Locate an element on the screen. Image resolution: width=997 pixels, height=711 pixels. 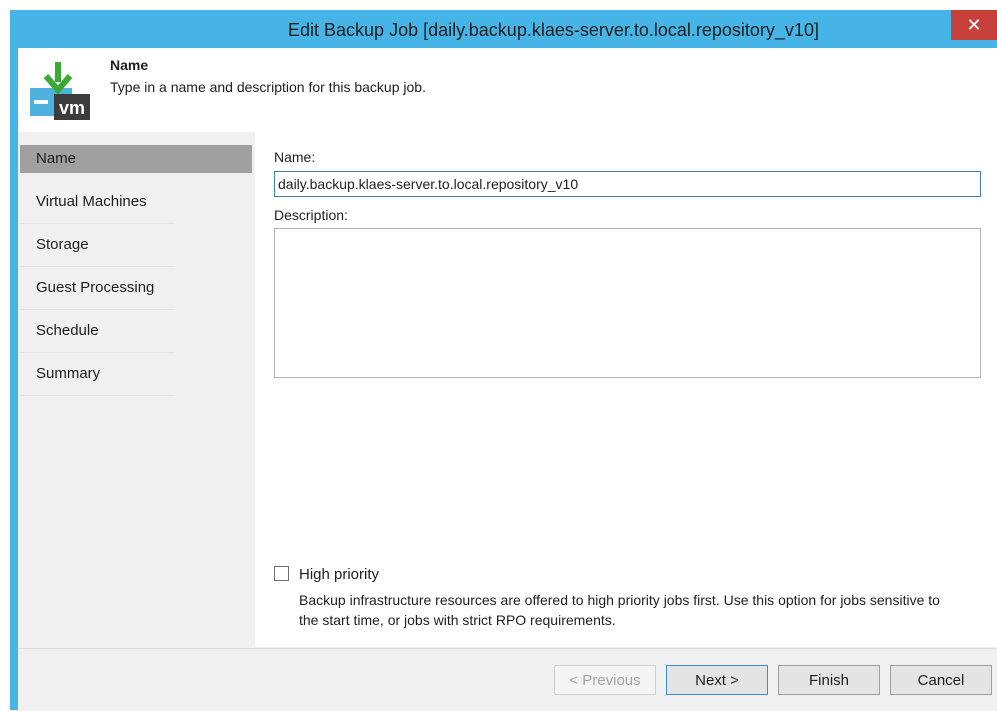
next-button: Next > is located at coordinates (717, 680).